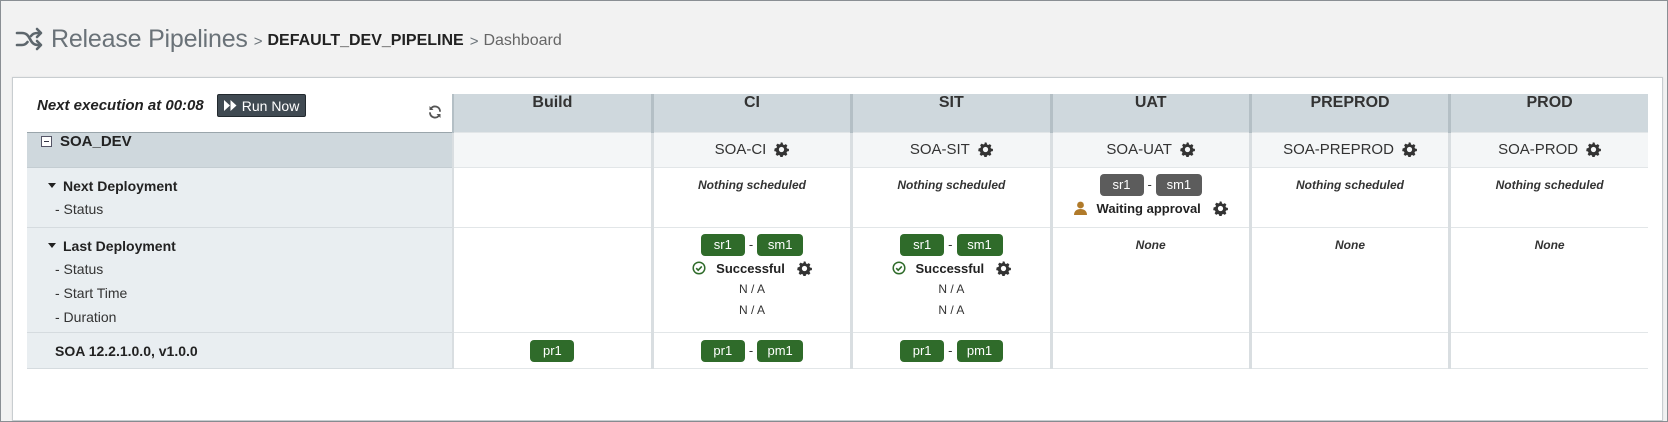  I want to click on version-prod-cell, so click(1548, 350).